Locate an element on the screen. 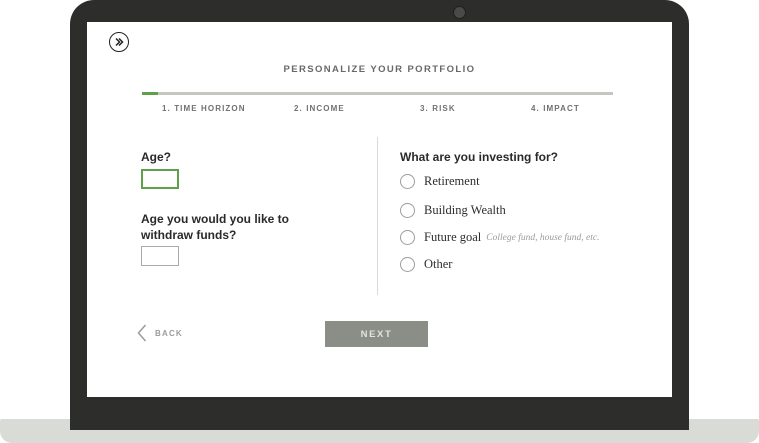 This screenshot has height=443, width=759. page-title: PERSONALIZE YOUR PORTFOLIO is located at coordinates (379, 69).